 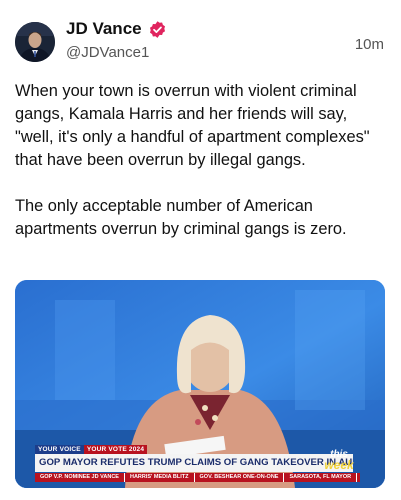 What do you see at coordinates (157, 29) in the screenshot?
I see `verified-badge-icon` at bounding box center [157, 29].